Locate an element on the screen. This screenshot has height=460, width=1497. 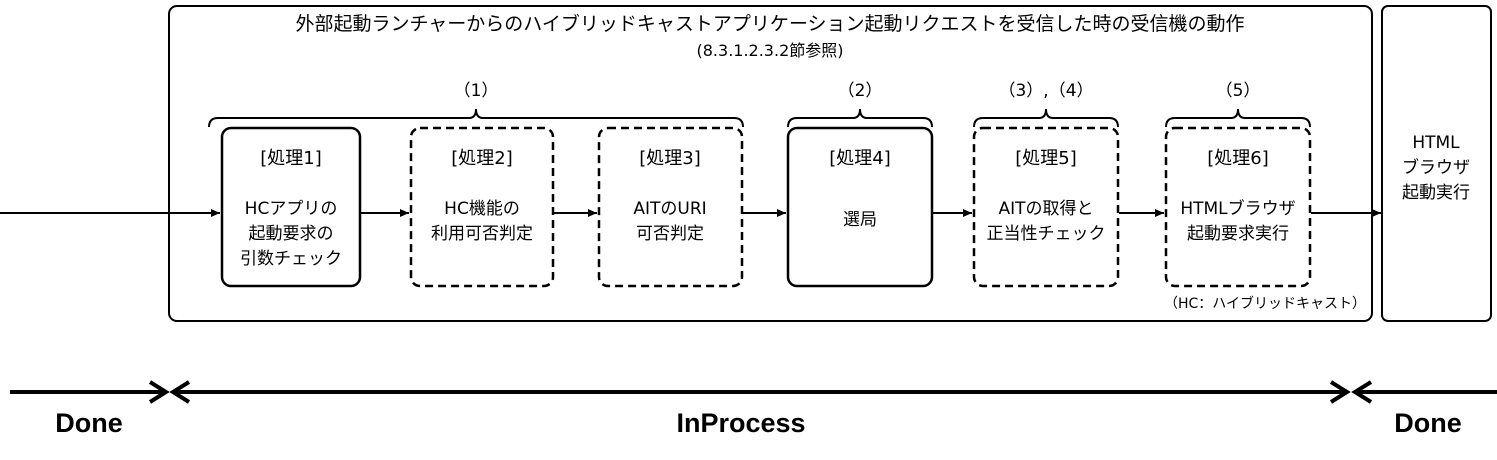
step-2-line2: 利用可否判定 is located at coordinates (482, 234).